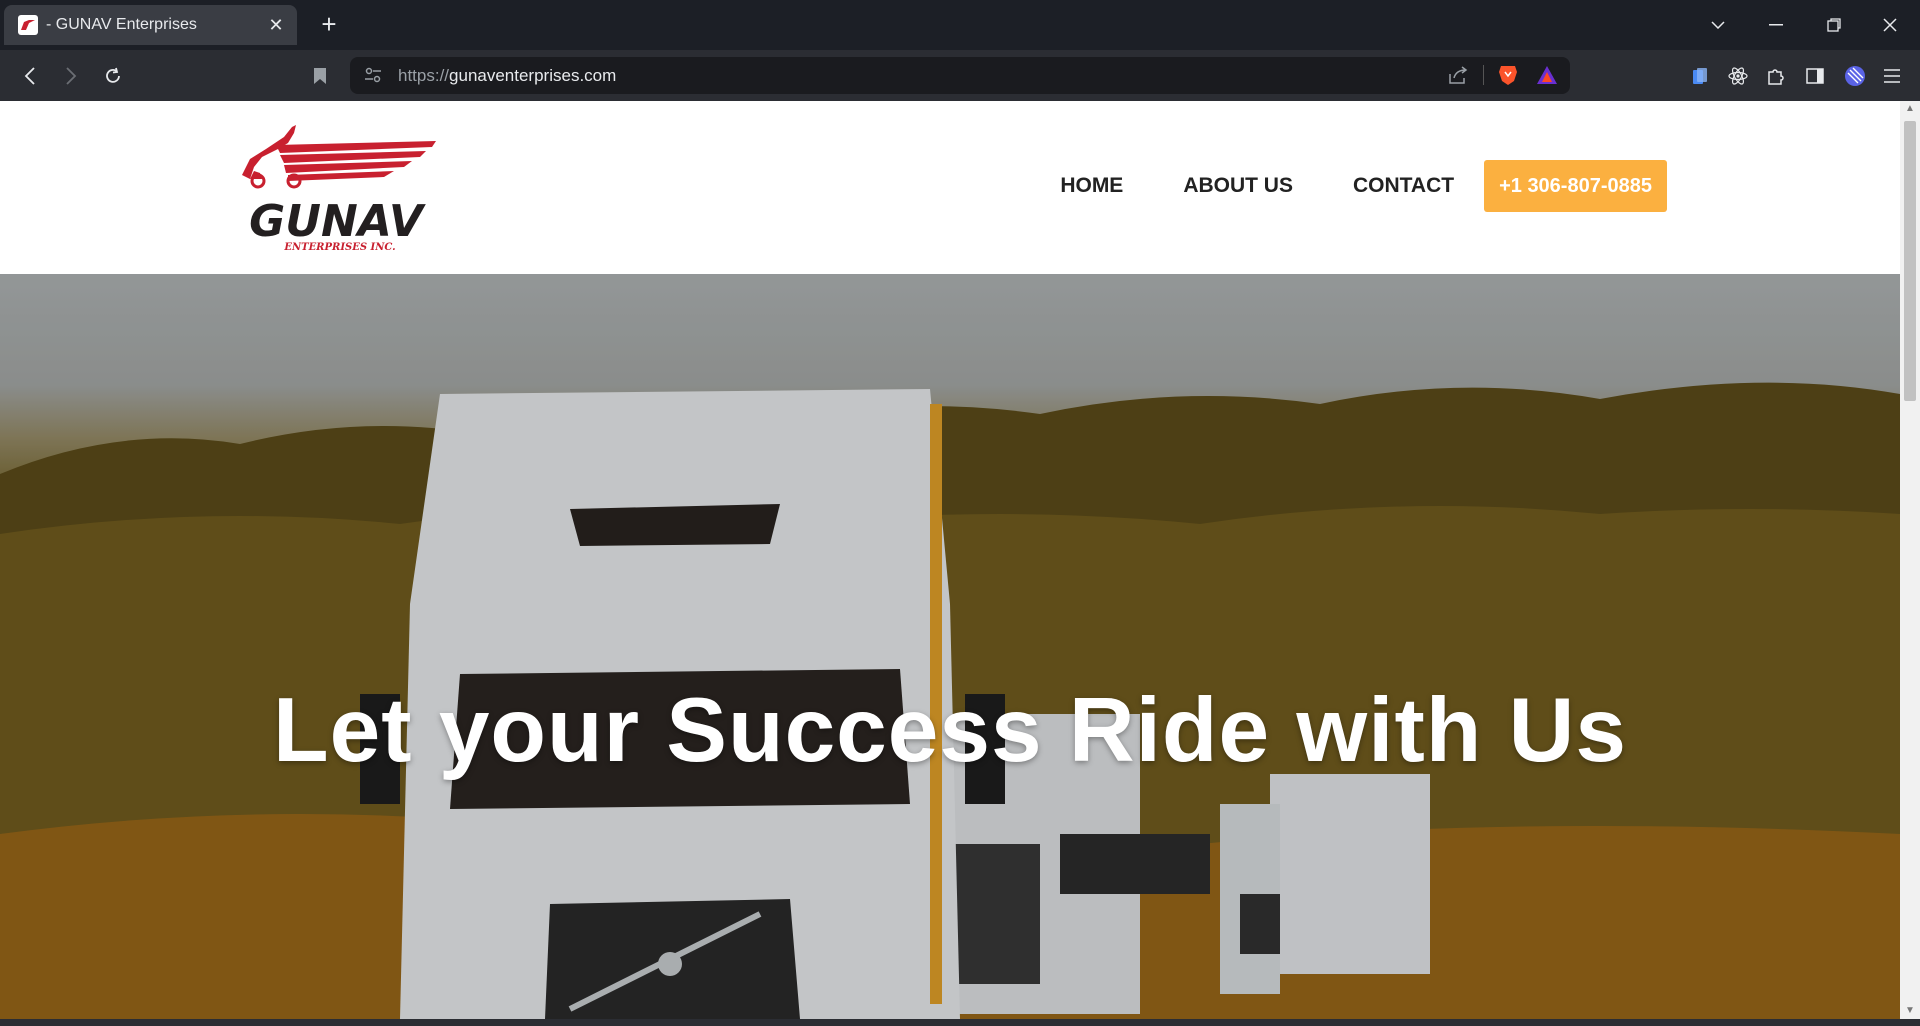 Image resolution: width=1920 pixels, height=1026 pixels. What do you see at coordinates (1776, 76) in the screenshot?
I see `extensions-puzzle-icon` at bounding box center [1776, 76].